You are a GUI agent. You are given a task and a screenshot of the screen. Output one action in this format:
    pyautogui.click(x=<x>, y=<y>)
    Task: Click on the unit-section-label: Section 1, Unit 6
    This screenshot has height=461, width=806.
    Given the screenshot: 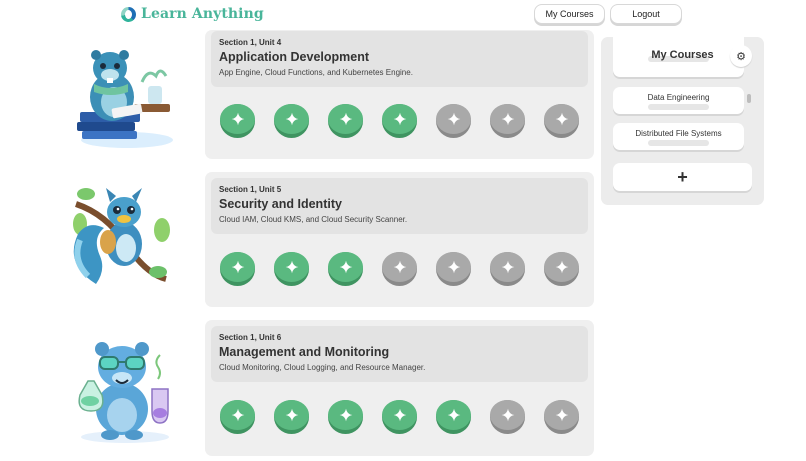 What is the action you would take?
    pyautogui.click(x=250, y=337)
    